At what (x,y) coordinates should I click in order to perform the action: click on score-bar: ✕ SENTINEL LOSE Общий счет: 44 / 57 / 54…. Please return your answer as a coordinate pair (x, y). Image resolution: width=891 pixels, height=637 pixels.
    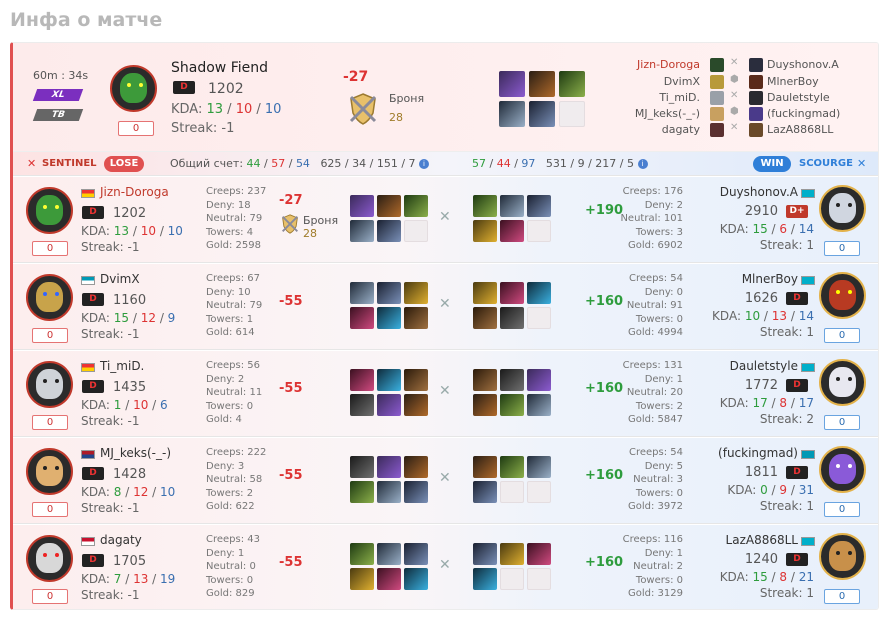
    Looking at the image, I should click on (445, 163).